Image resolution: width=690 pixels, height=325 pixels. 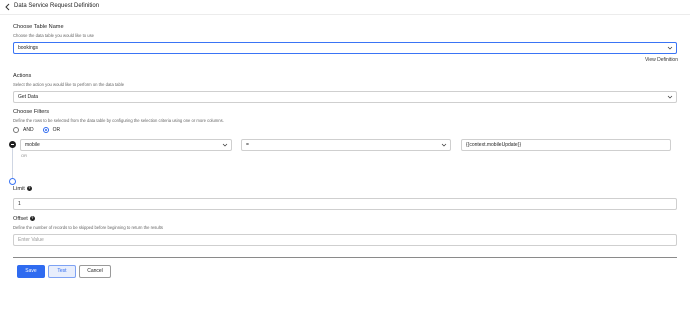 What do you see at coordinates (12, 181) in the screenshot?
I see `add-filter-icon` at bounding box center [12, 181].